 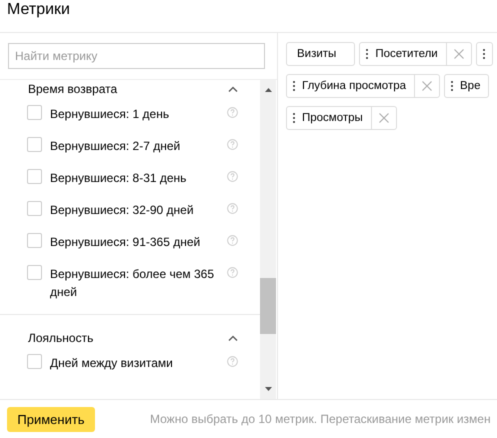 I want to click on scrollbar, so click(x=268, y=239).